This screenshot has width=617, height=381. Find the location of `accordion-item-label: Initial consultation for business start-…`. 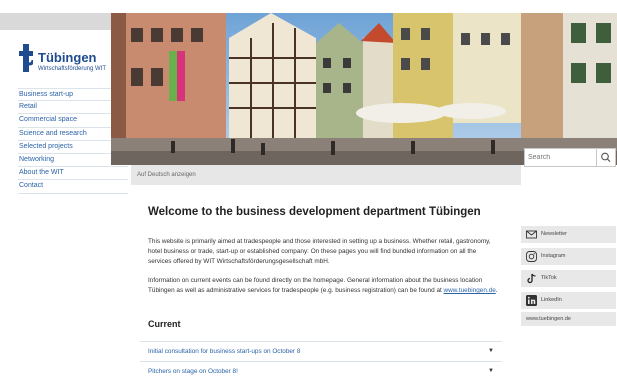

accordion-item-label: Initial consultation for business start-… is located at coordinates (224, 351).